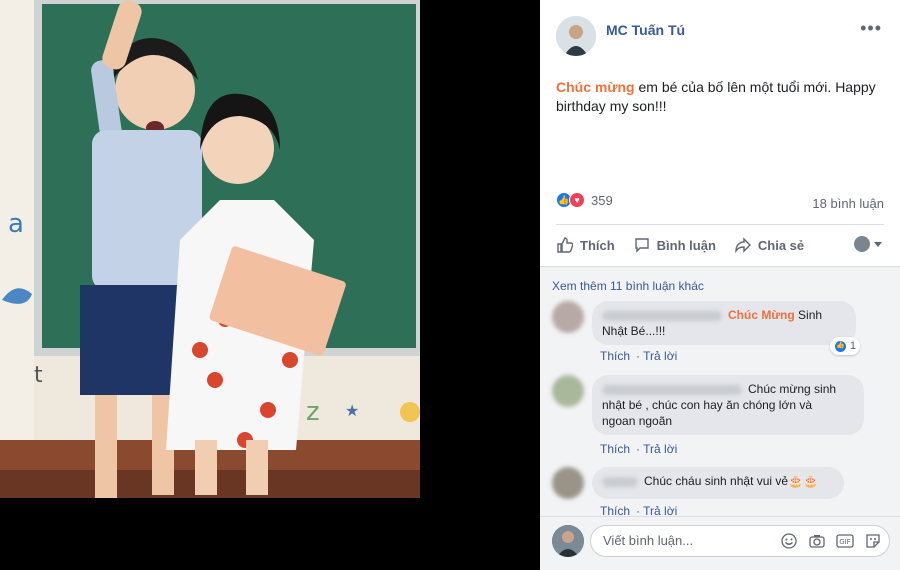 This screenshot has height=570, width=900. I want to click on comment-label: Bình luận, so click(686, 245).